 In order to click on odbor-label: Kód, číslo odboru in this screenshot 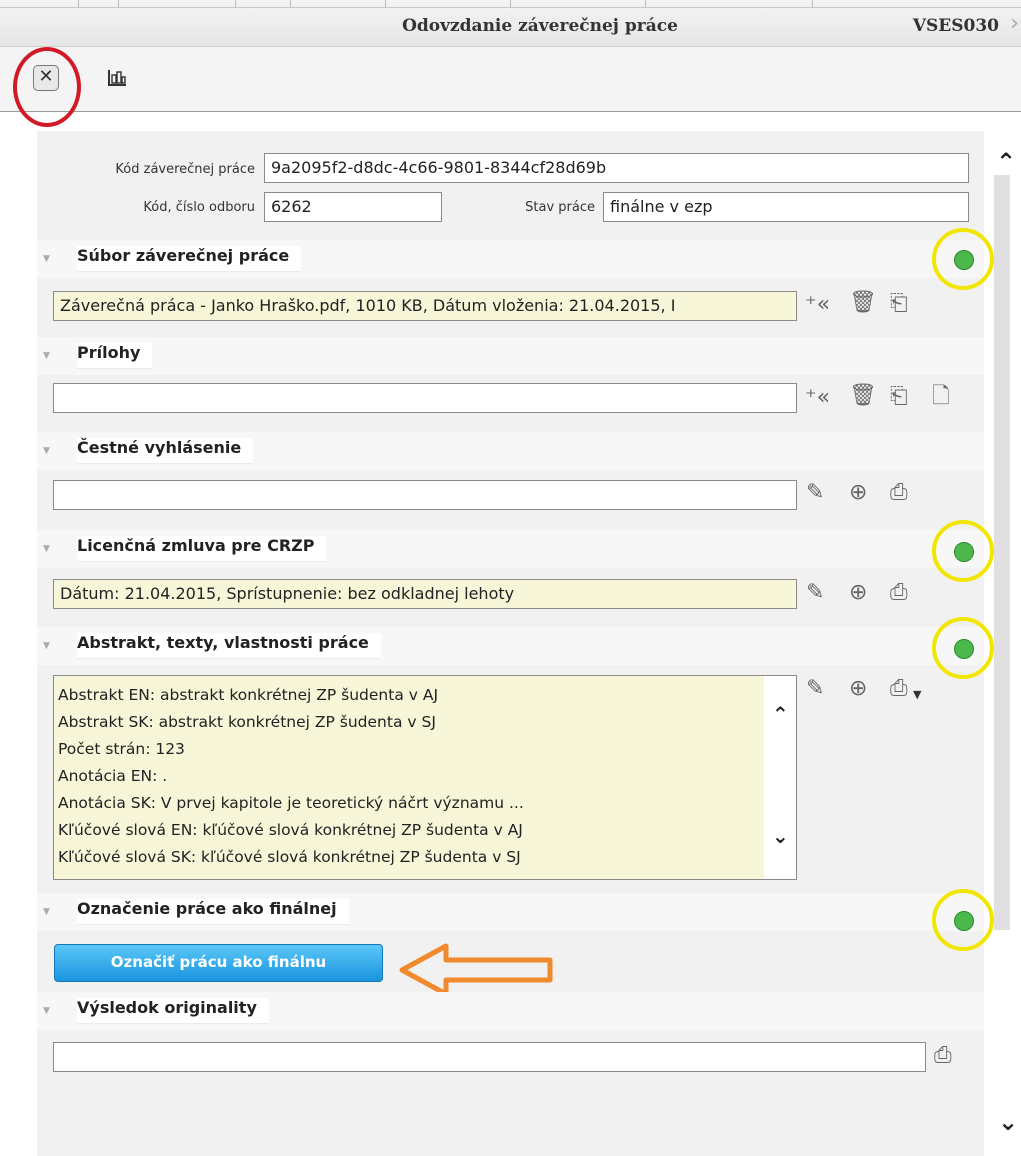, I will do `click(199, 207)`.